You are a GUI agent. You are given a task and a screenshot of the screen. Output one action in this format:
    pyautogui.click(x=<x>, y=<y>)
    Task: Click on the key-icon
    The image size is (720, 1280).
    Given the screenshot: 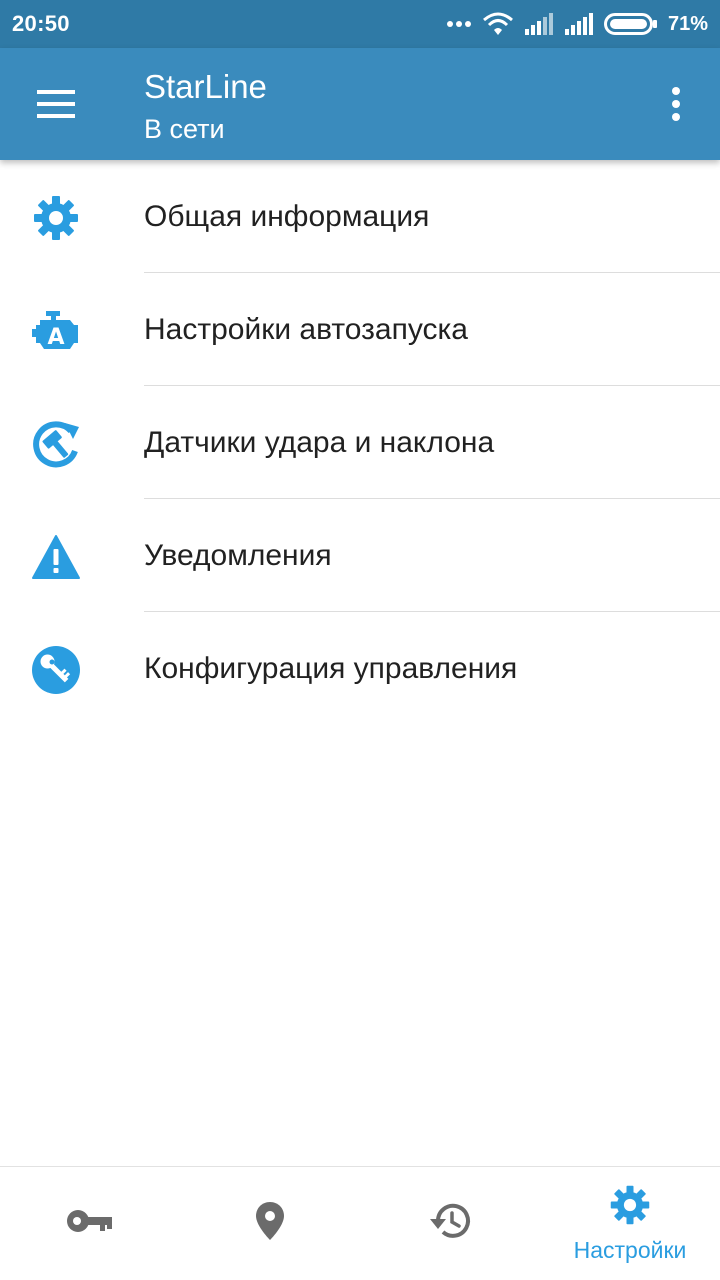 What is the action you would take?
    pyautogui.click(x=90, y=1223)
    